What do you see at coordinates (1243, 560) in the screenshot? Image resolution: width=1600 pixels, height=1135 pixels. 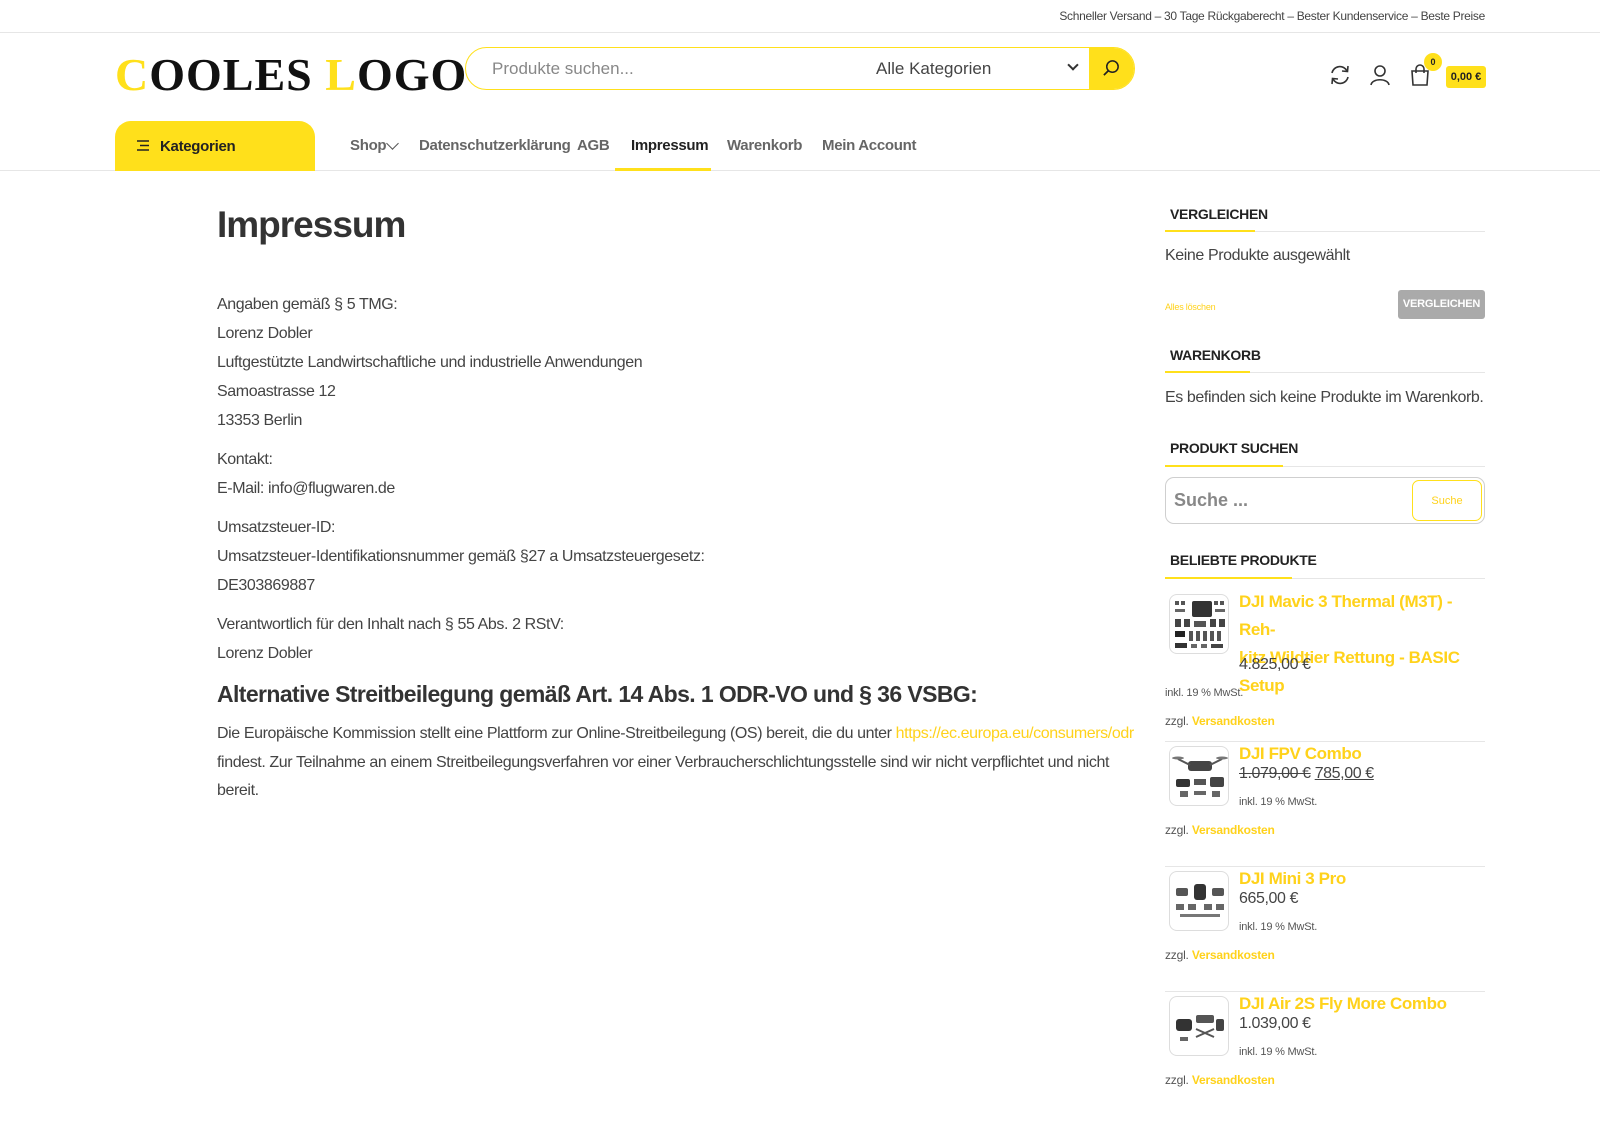 I see `popular-widget-title: BELIEBTE PRODUKTE` at bounding box center [1243, 560].